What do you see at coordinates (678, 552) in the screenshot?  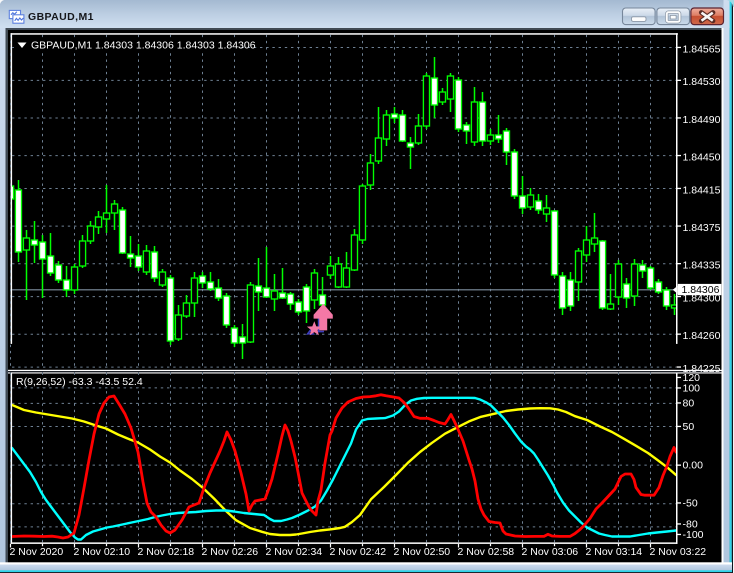 I see `svg-text: 2 Nov 03:22` at bounding box center [678, 552].